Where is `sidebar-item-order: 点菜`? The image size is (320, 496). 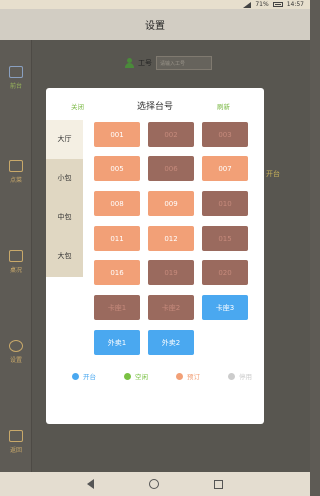 sidebar-item-order: 点菜 is located at coordinates (16, 172).